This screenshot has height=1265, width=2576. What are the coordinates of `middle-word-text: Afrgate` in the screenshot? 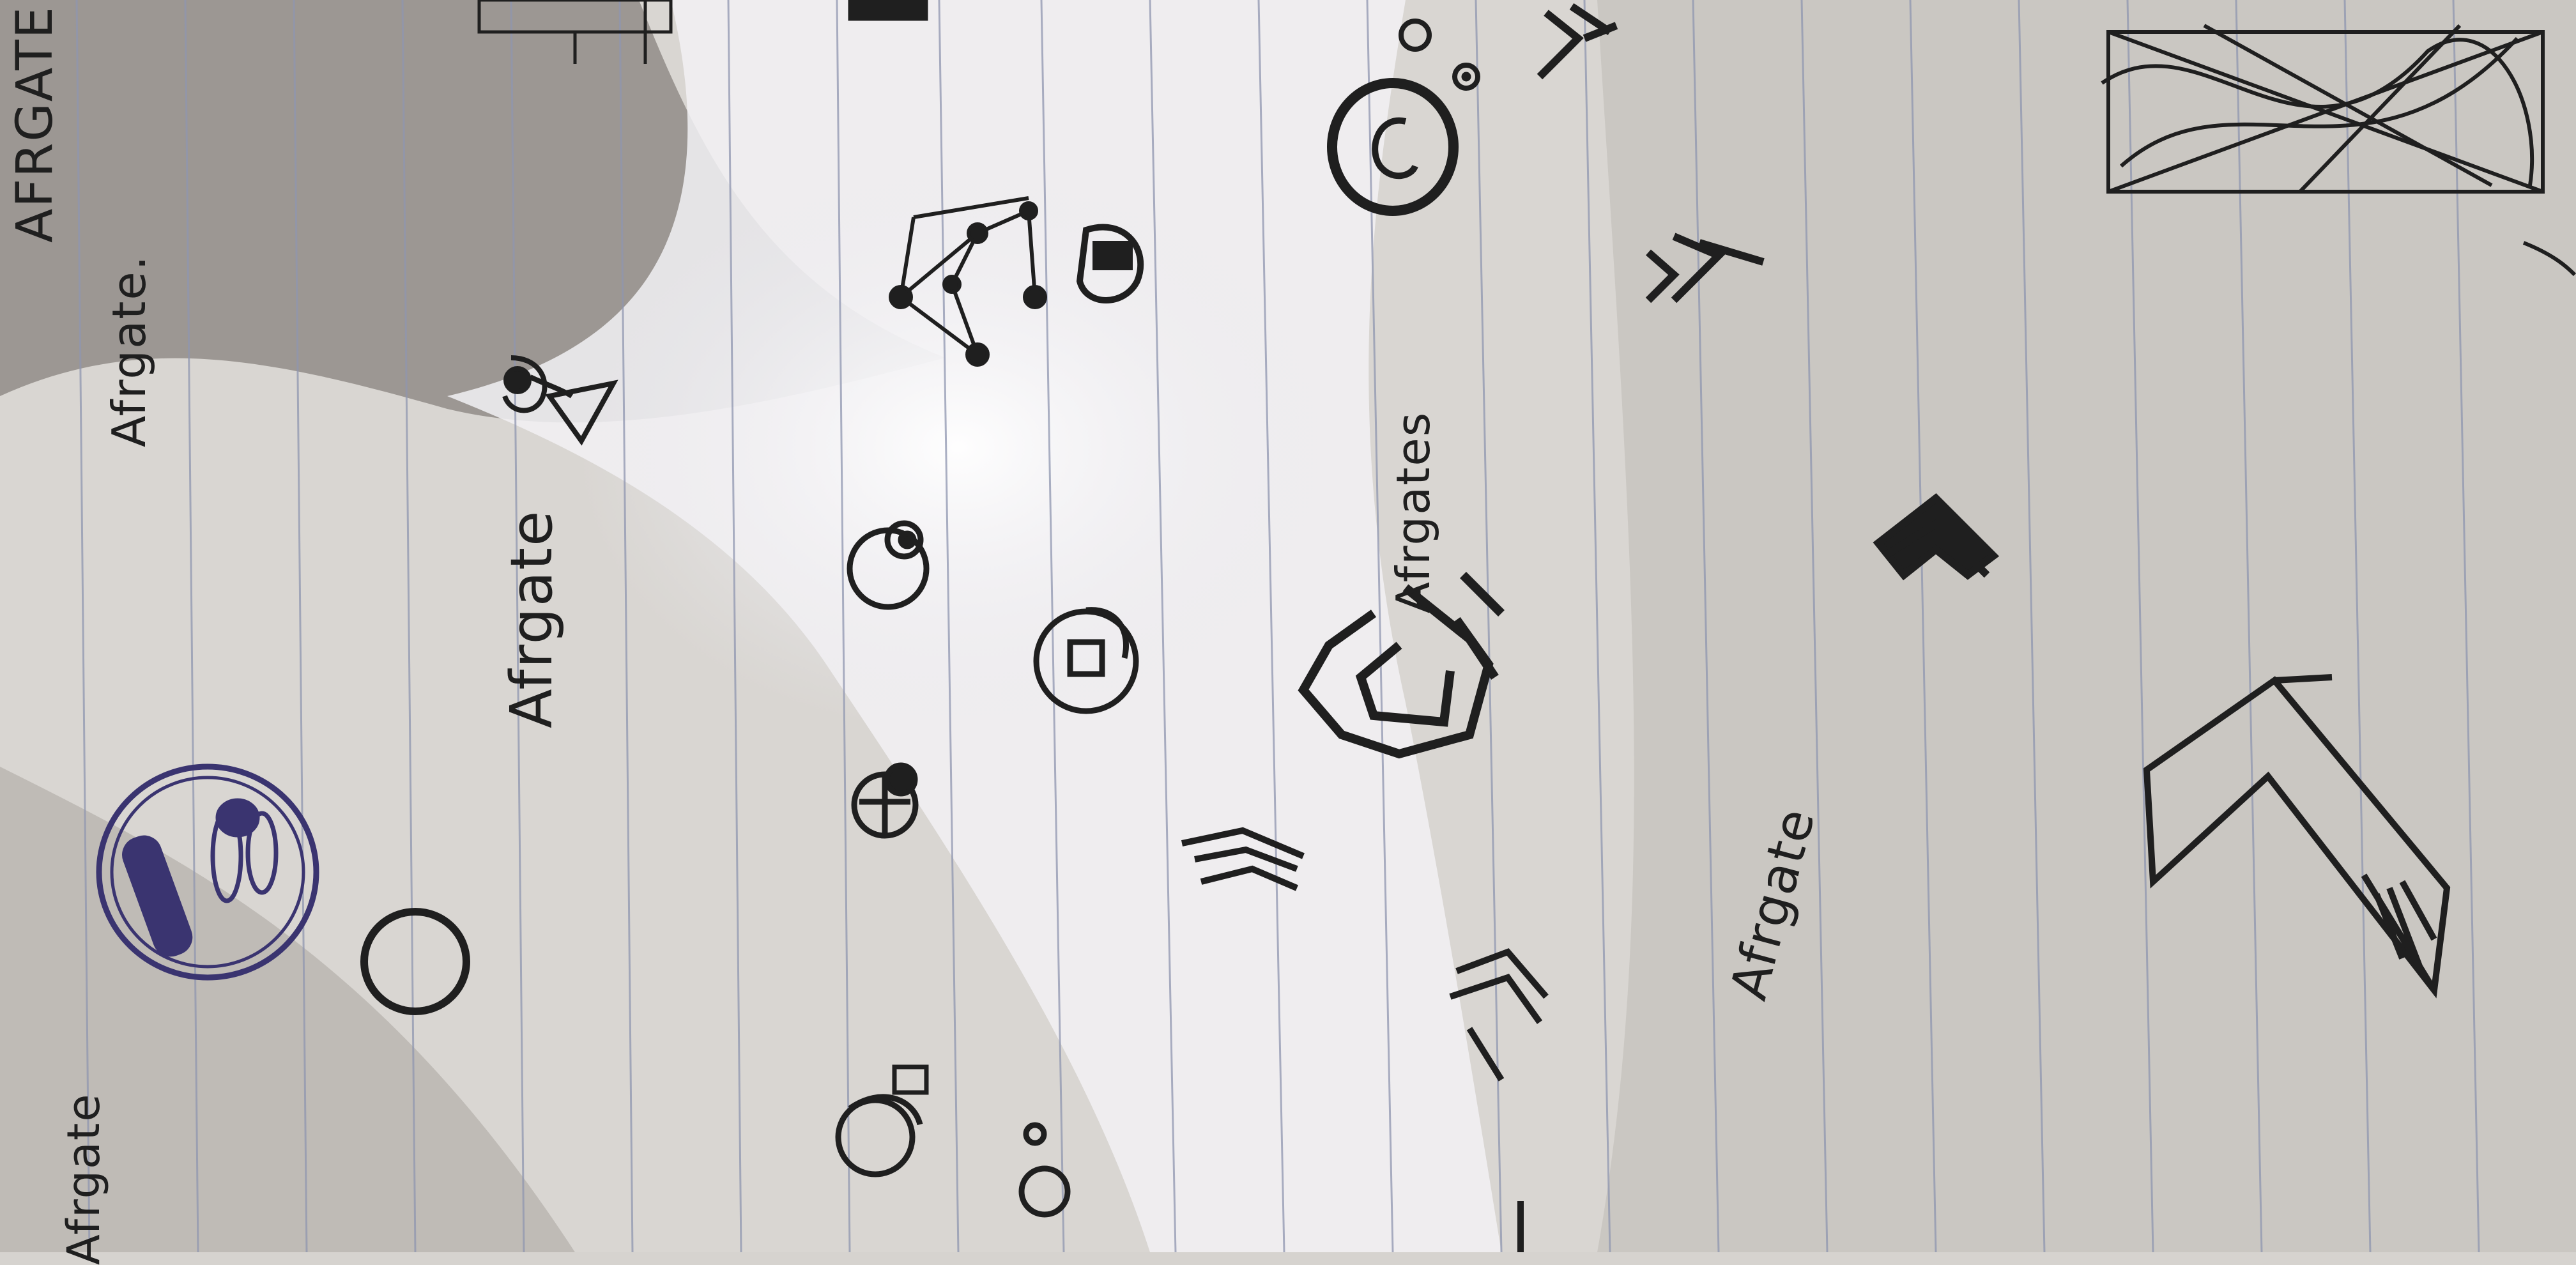 It's located at (531, 618).